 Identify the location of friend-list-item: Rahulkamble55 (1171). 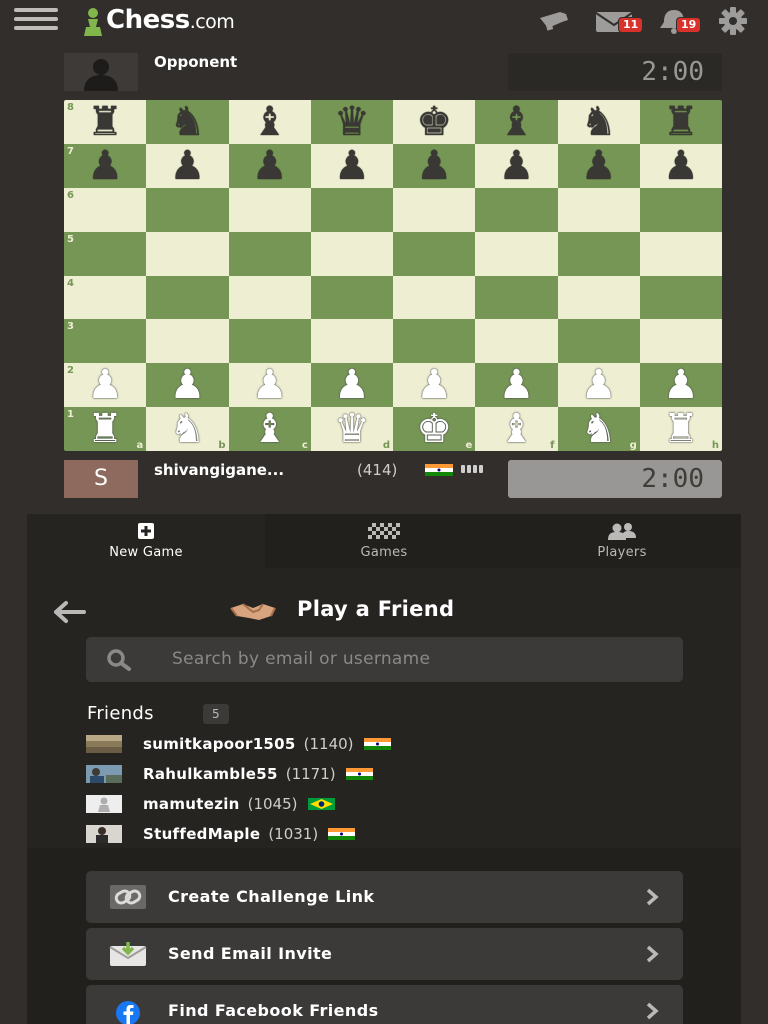
(229, 774).